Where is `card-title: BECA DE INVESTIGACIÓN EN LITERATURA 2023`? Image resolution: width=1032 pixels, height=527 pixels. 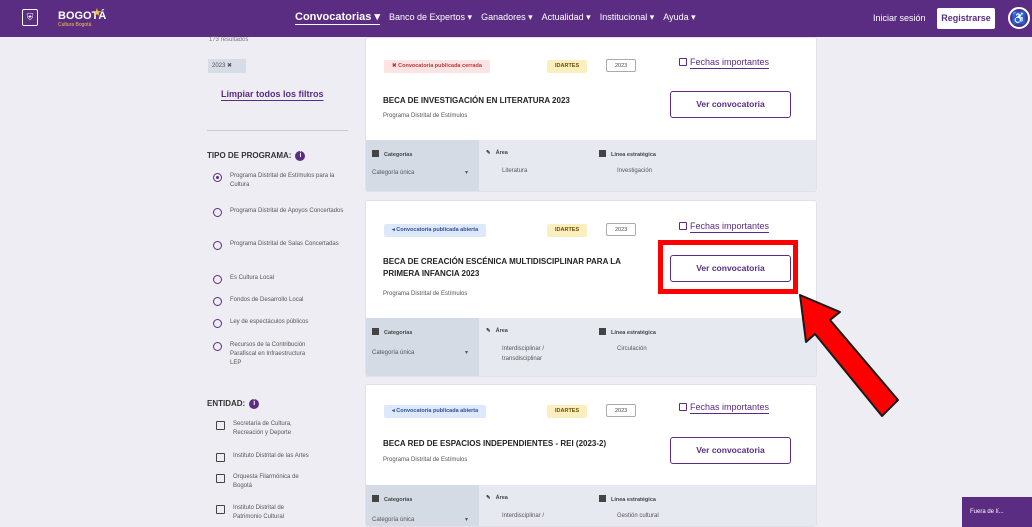 card-title: BECA DE INVESTIGACIÓN EN LITERATURA 2023 is located at coordinates (518, 101).